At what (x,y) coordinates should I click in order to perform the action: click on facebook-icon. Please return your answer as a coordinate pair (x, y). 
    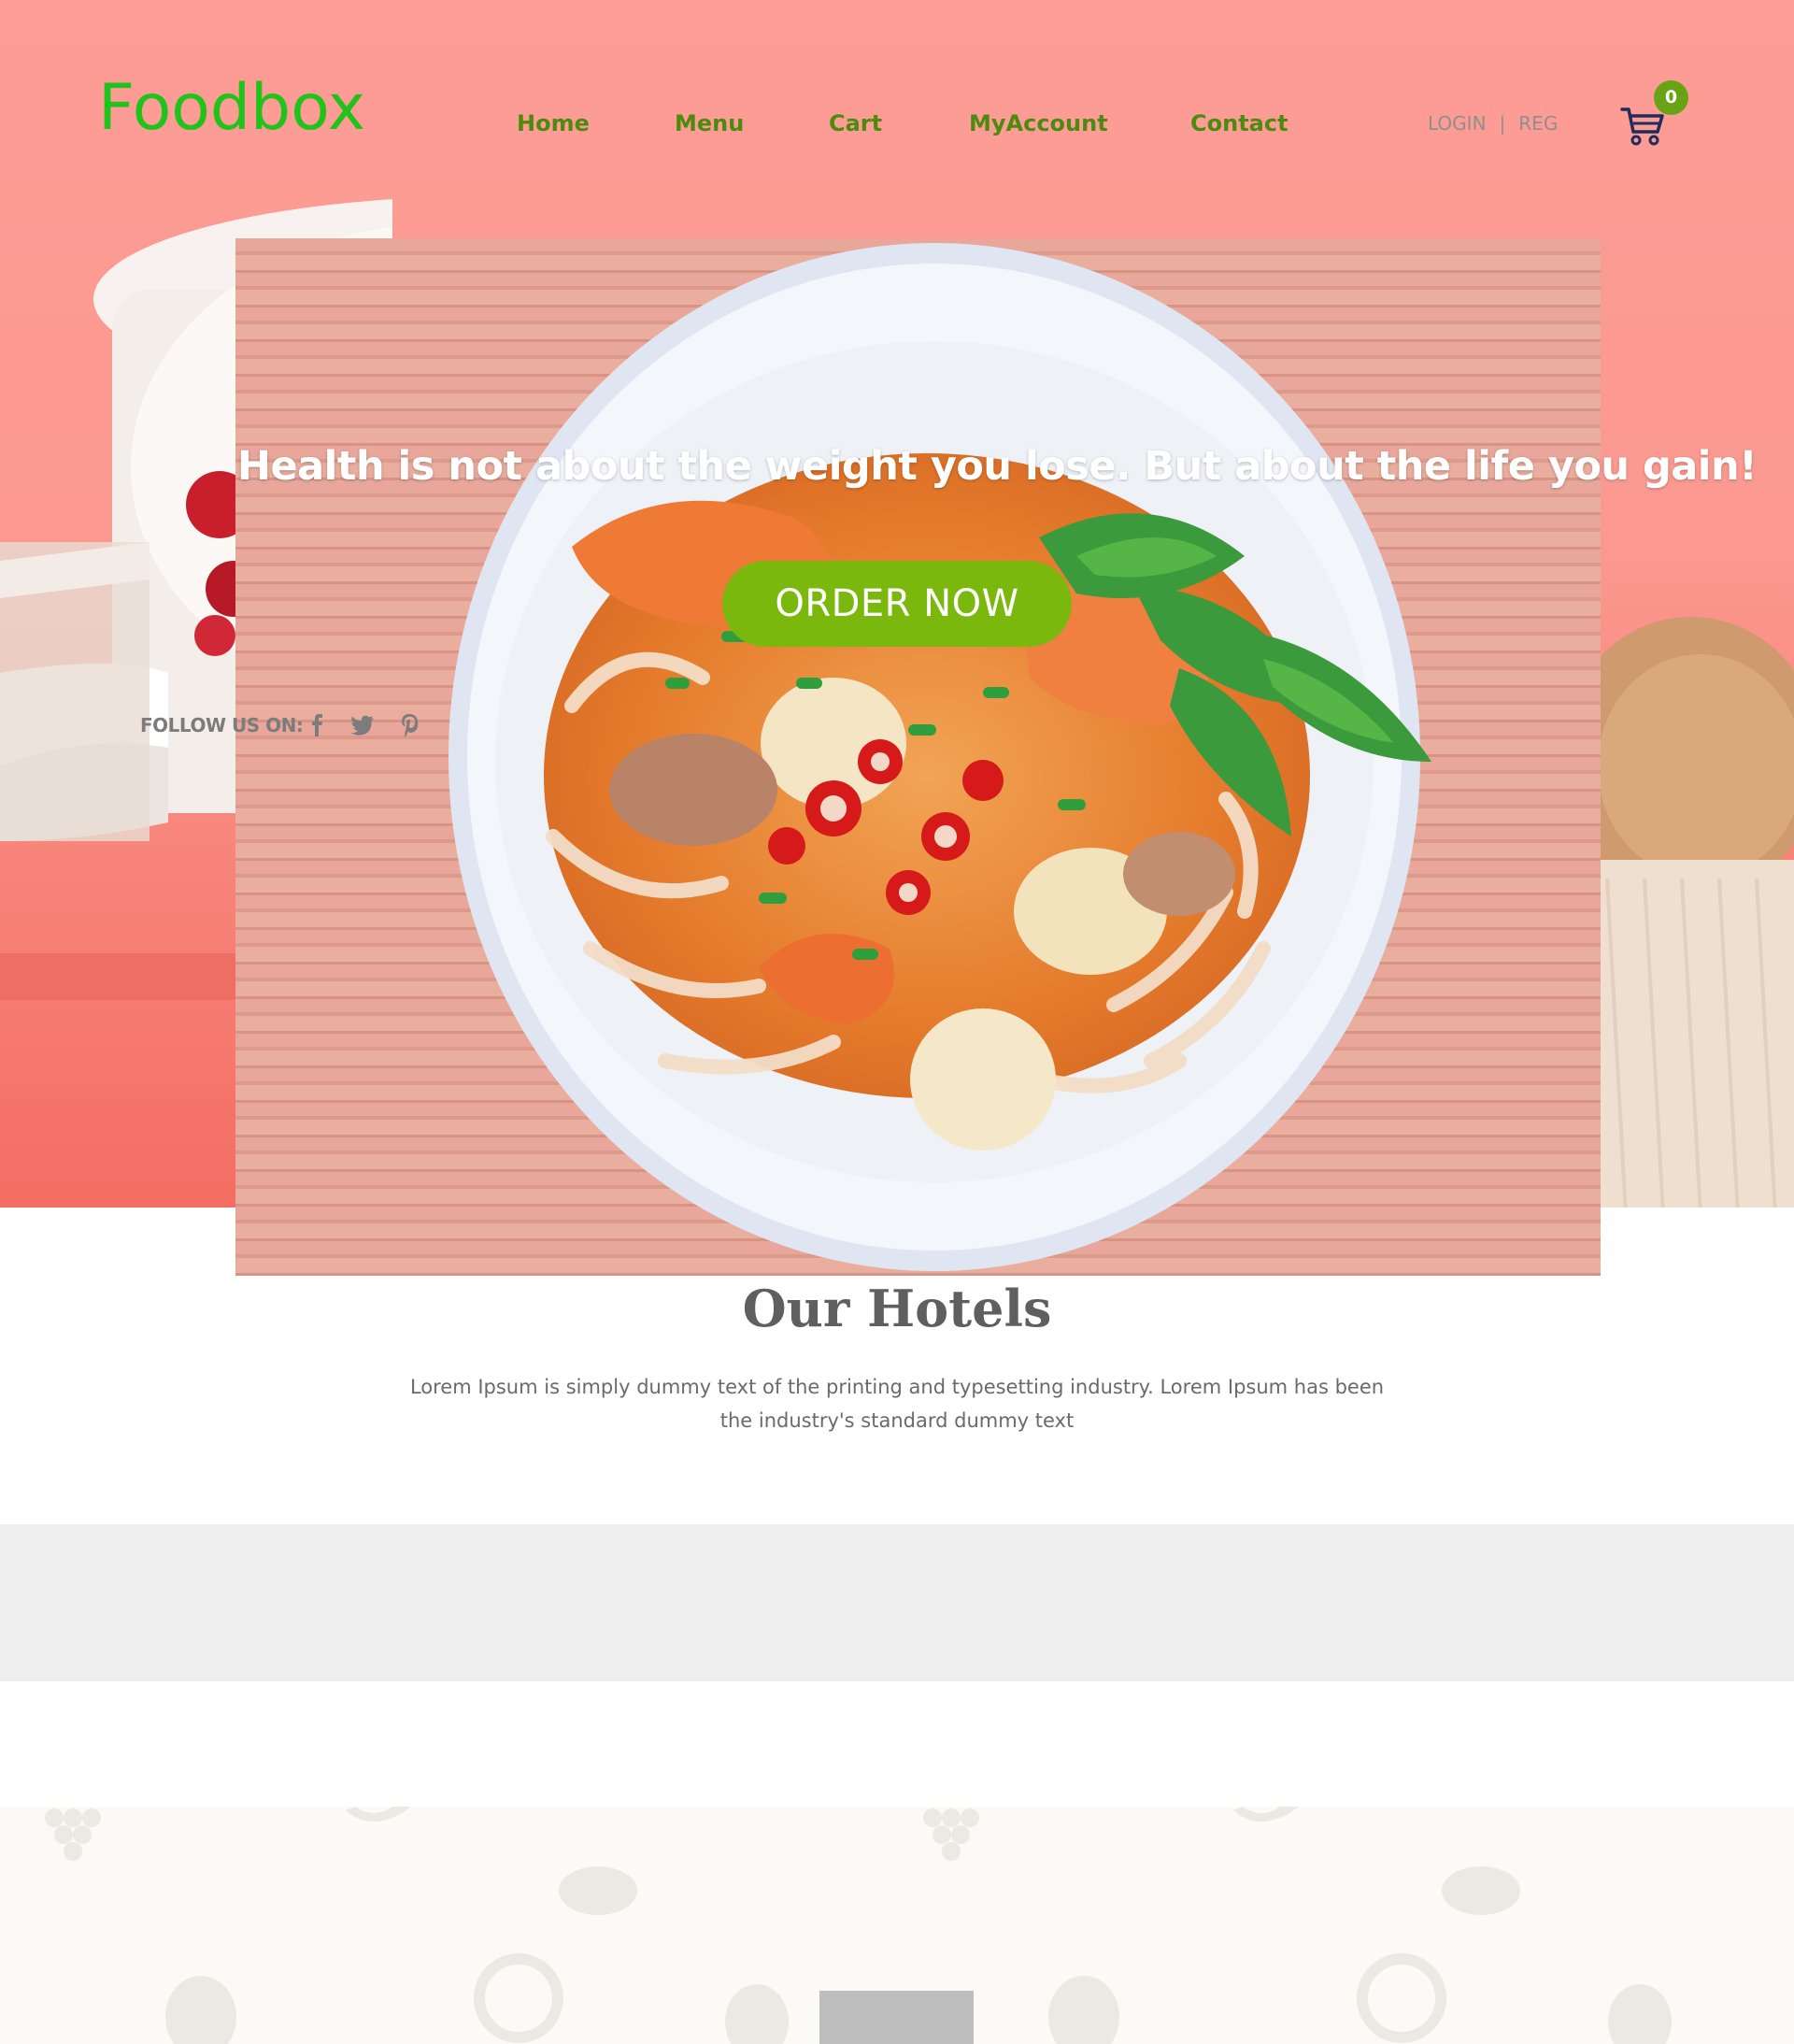
    Looking at the image, I should click on (318, 725).